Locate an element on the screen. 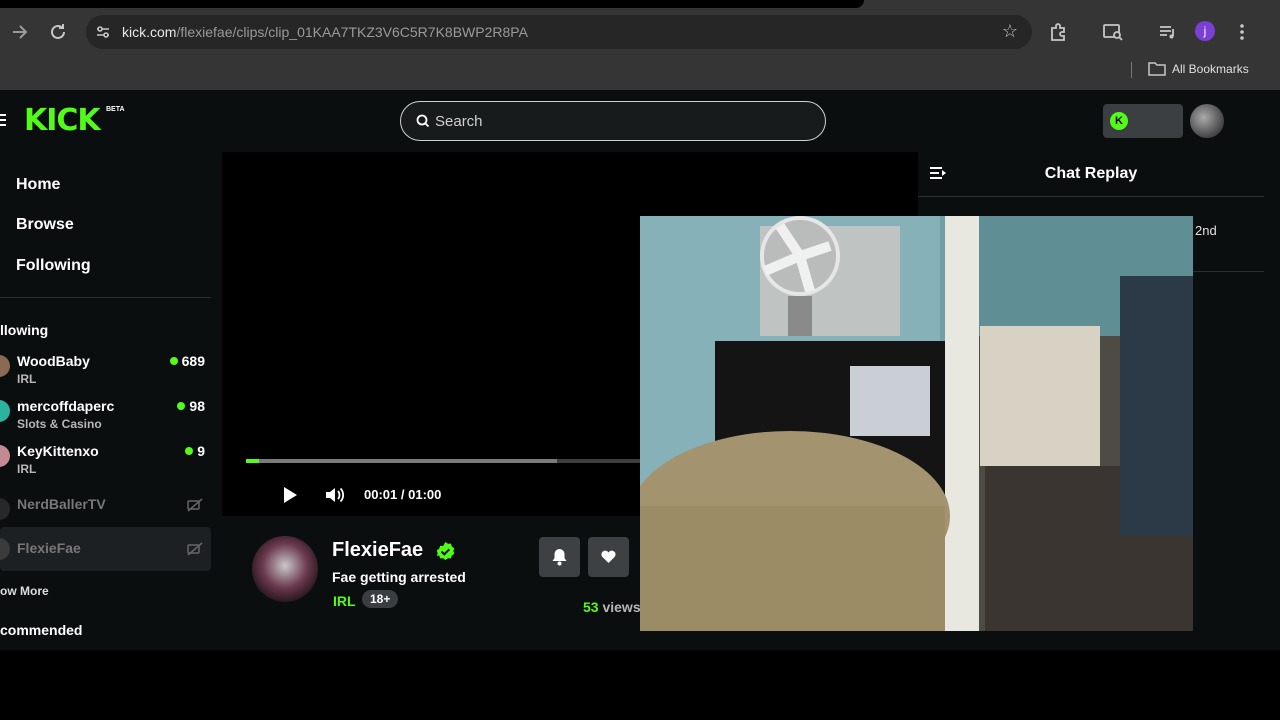 The image size is (1280, 720). search-icon is located at coordinates (423, 121).